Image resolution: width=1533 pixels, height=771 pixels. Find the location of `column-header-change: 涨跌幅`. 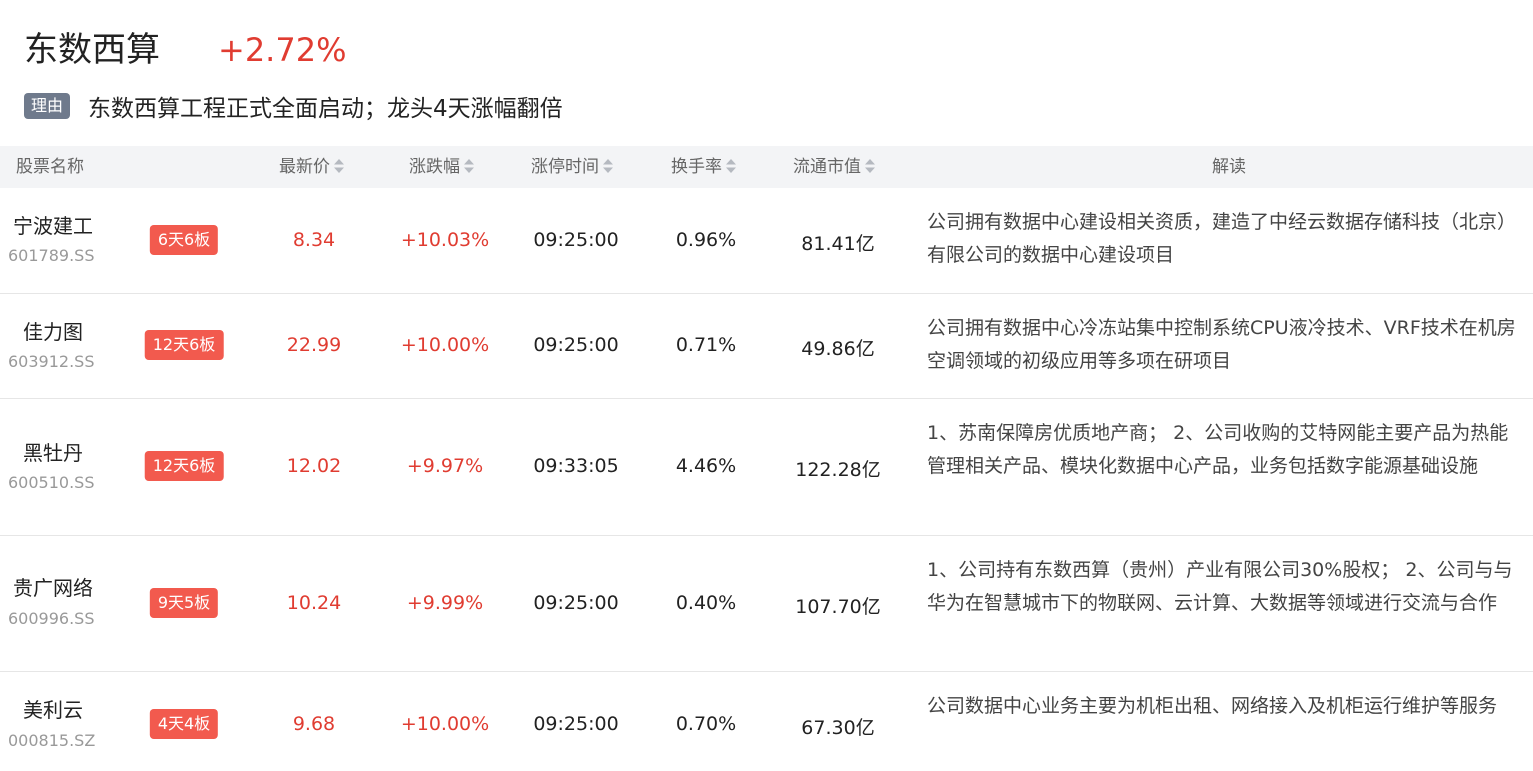

column-header-change: 涨跌幅 is located at coordinates (442, 167).